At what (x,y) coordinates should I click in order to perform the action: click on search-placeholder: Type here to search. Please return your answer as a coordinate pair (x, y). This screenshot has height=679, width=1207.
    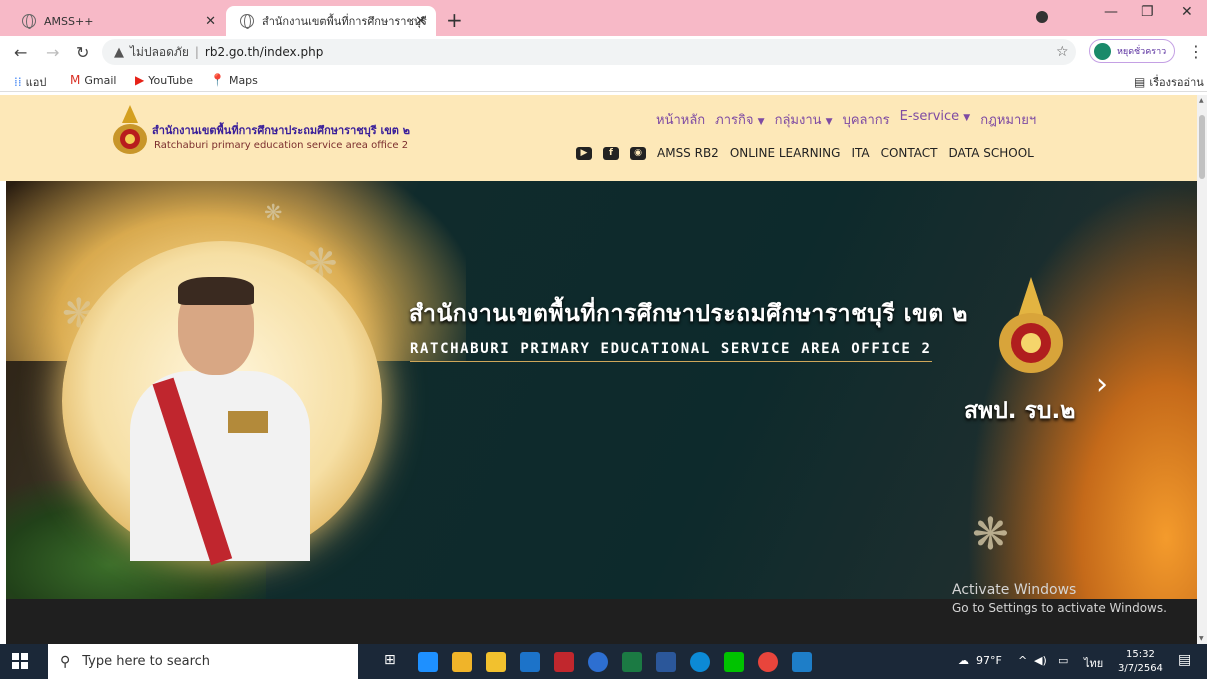
    Looking at the image, I should click on (146, 661).